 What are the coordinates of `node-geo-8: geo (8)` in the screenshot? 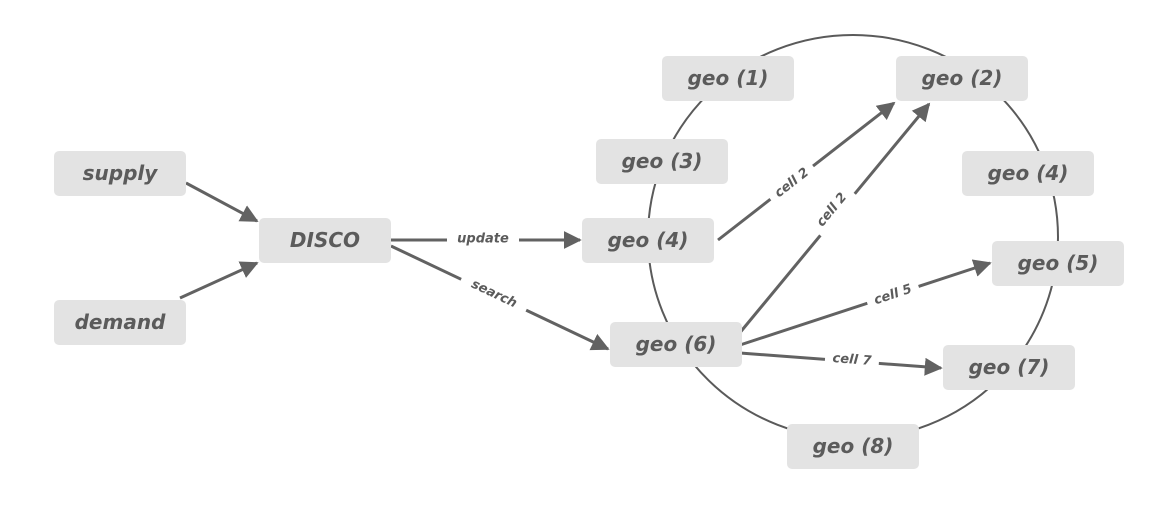 It's located at (853, 446).